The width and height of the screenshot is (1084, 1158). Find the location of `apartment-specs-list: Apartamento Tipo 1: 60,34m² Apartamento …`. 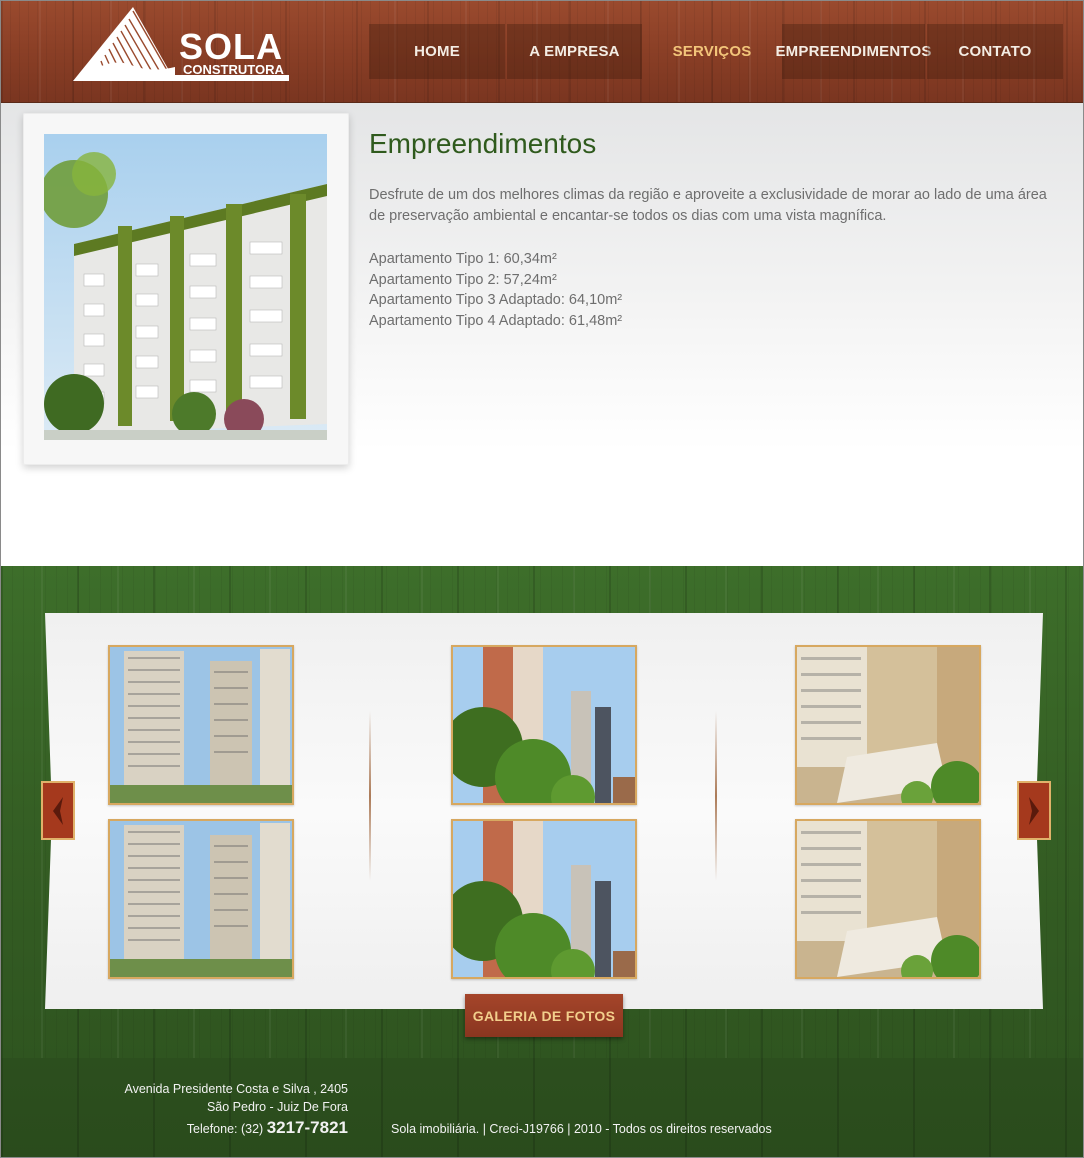

apartment-specs-list: Apartamento Tipo 1: 60,34m² Apartamento … is located at coordinates (495, 290).